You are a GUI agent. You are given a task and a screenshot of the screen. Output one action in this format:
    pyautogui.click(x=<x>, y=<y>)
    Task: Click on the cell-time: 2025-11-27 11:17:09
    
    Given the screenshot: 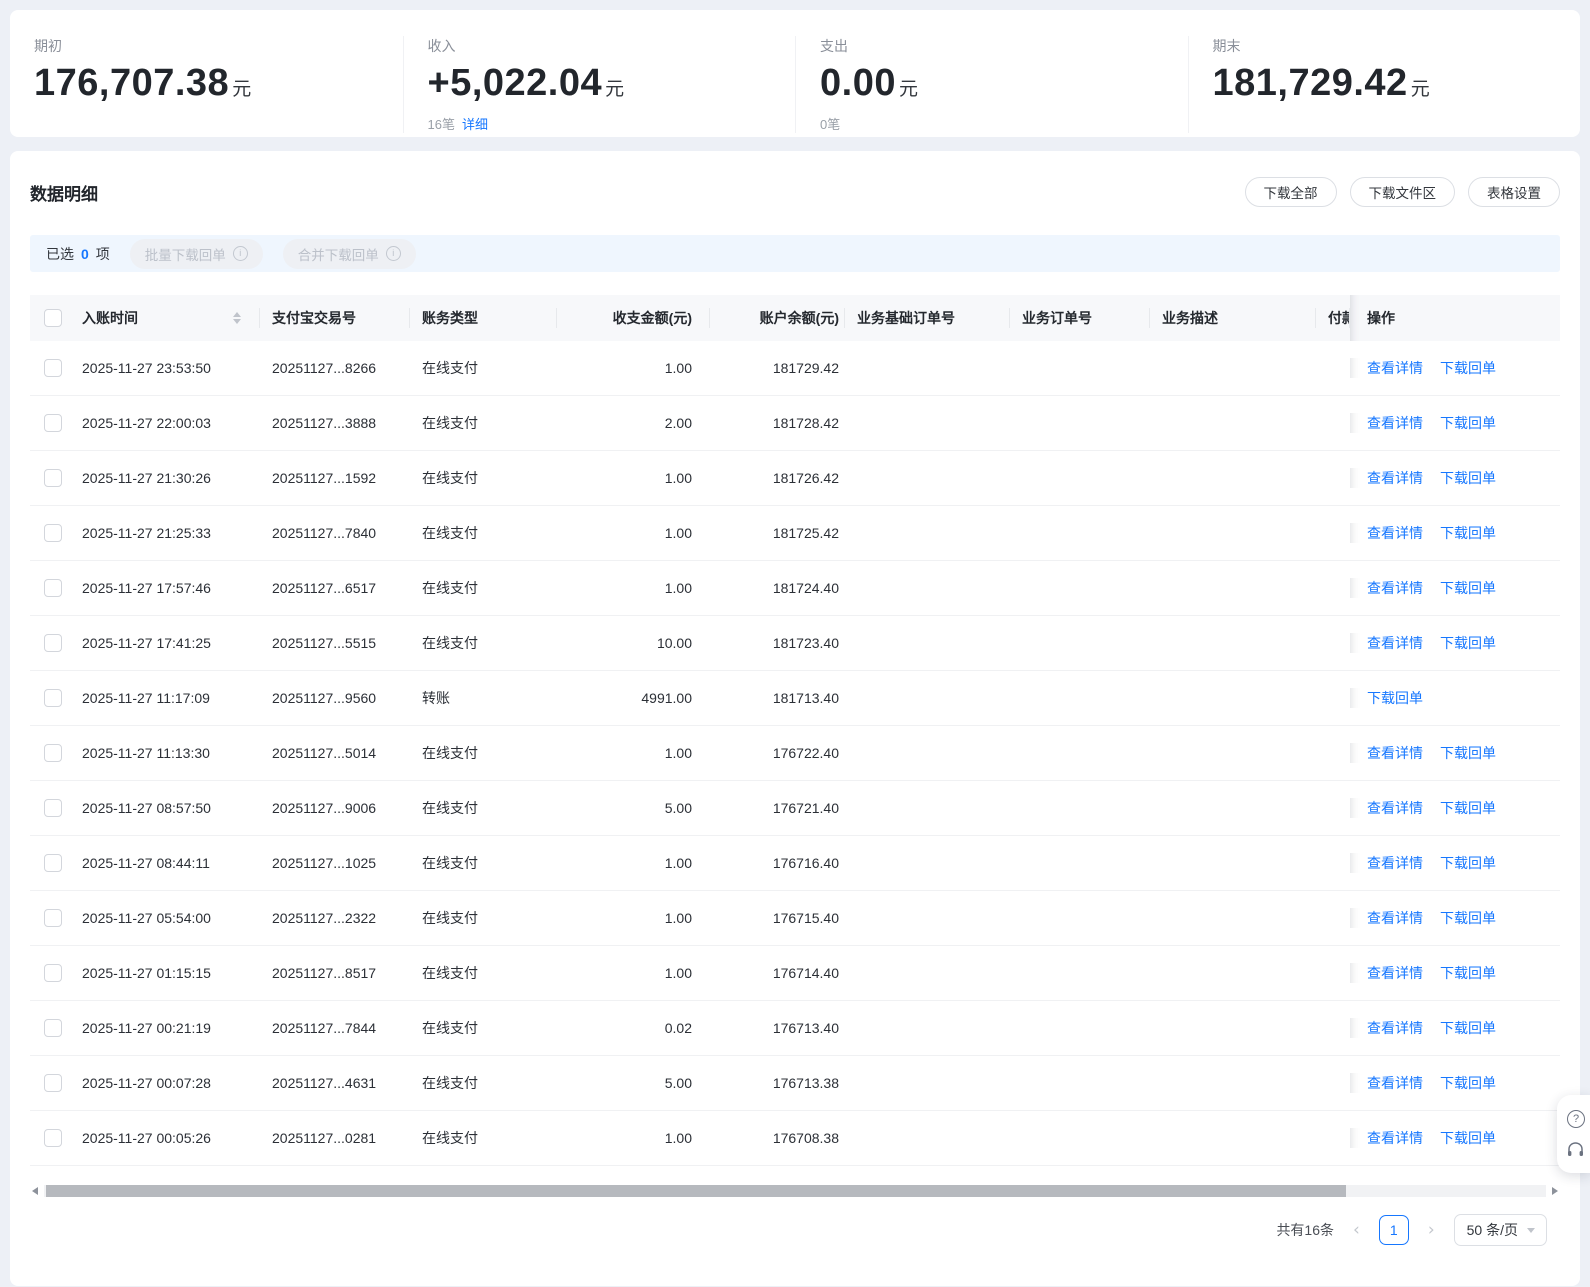 What is the action you would take?
    pyautogui.click(x=146, y=697)
    